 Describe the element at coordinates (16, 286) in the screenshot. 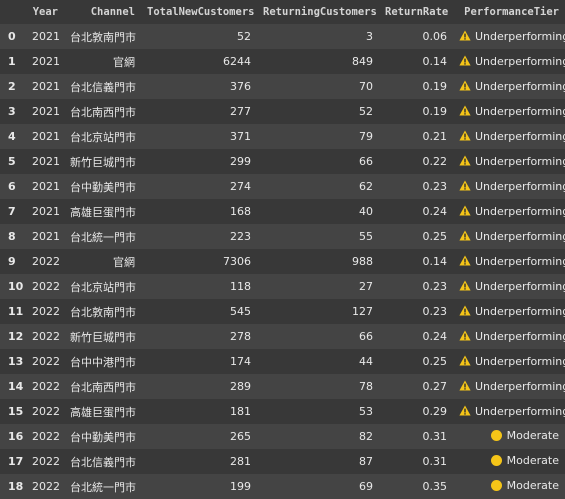

I see `row-index: 10` at that location.